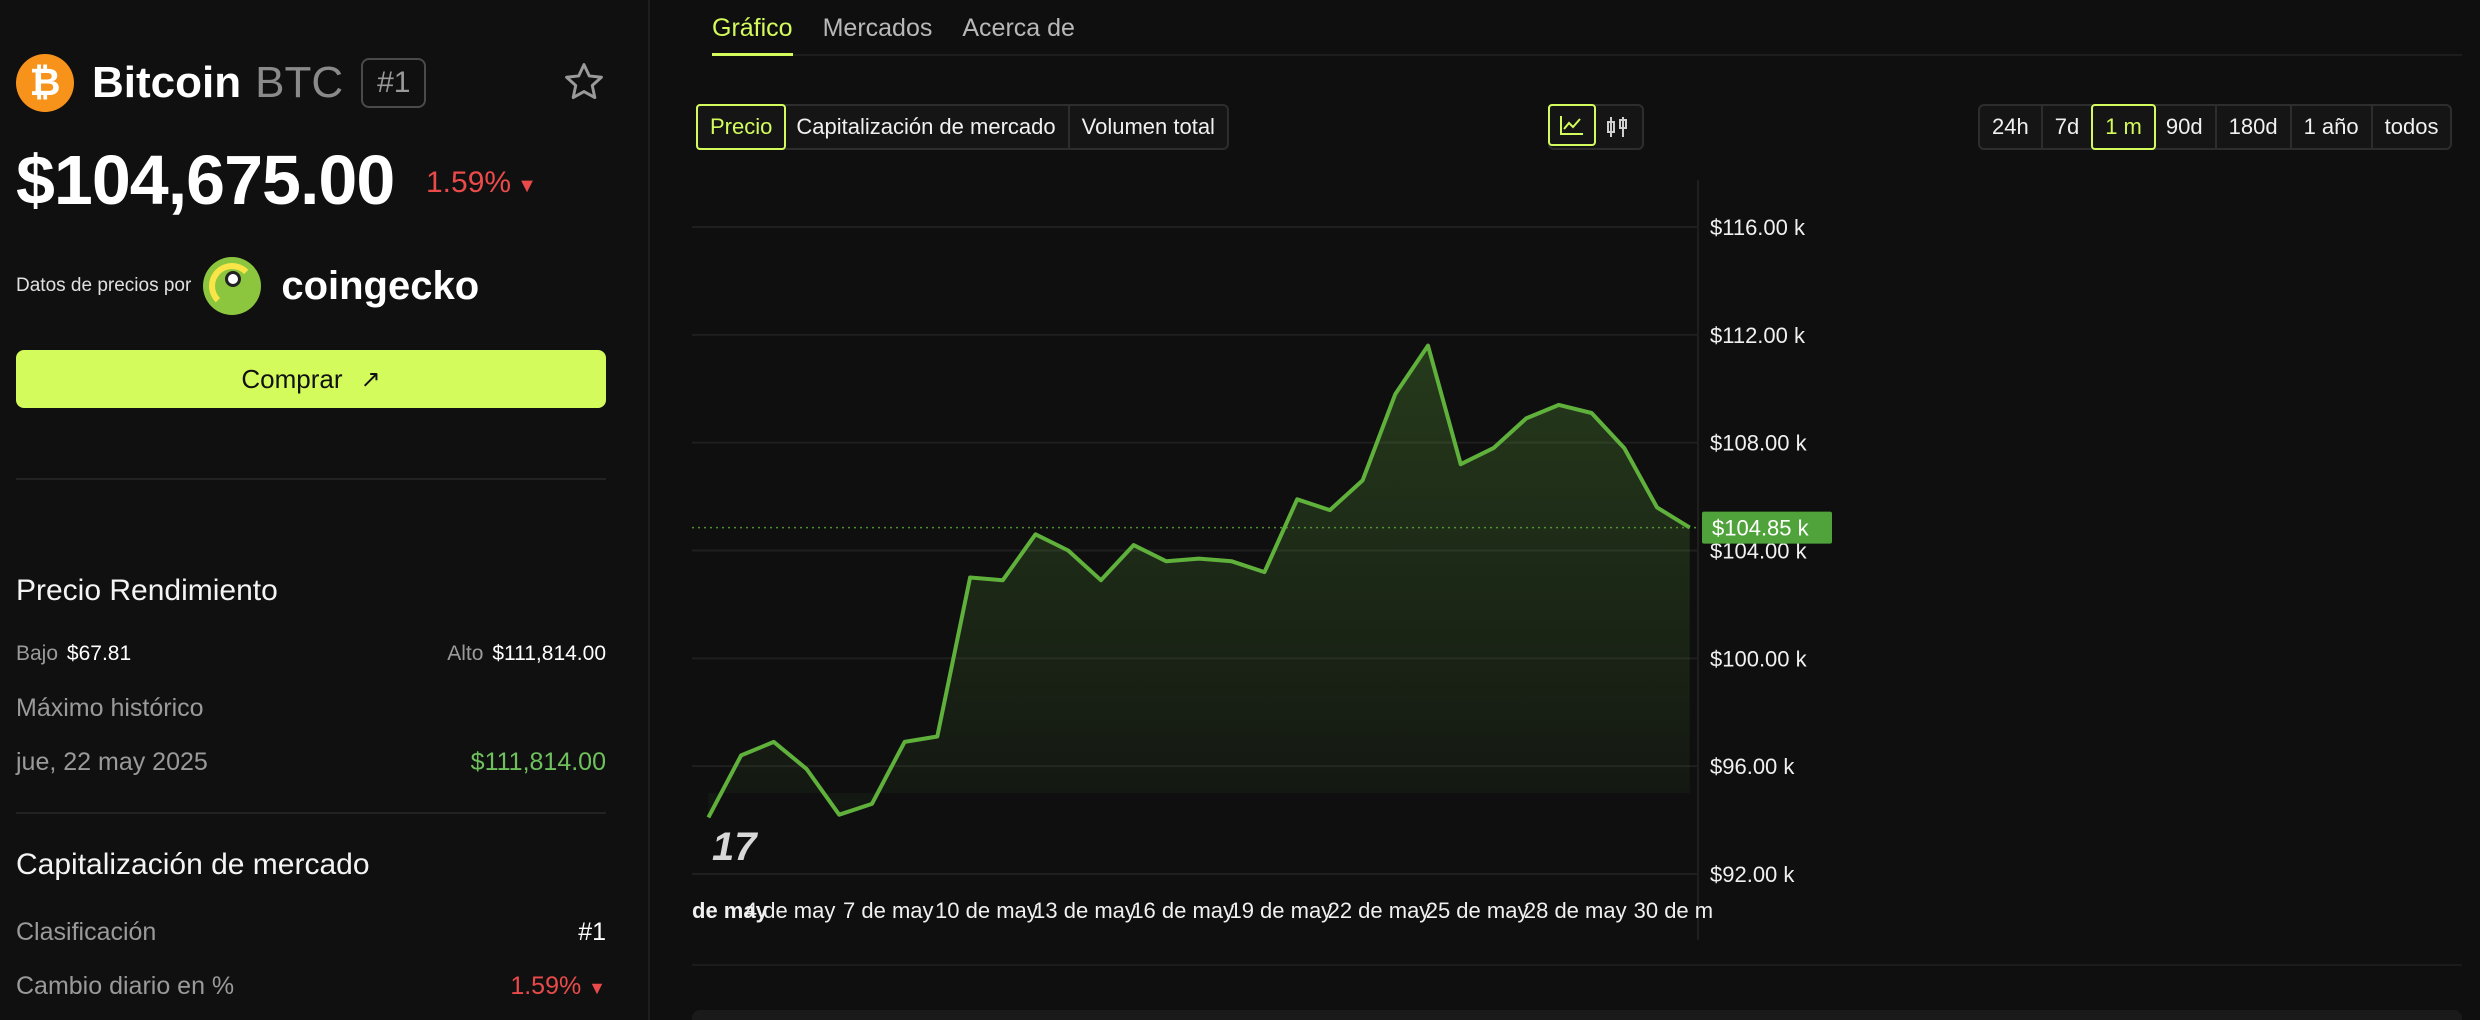 This screenshot has width=2480, height=1020. I want to click on rank-badge: #1, so click(394, 83).